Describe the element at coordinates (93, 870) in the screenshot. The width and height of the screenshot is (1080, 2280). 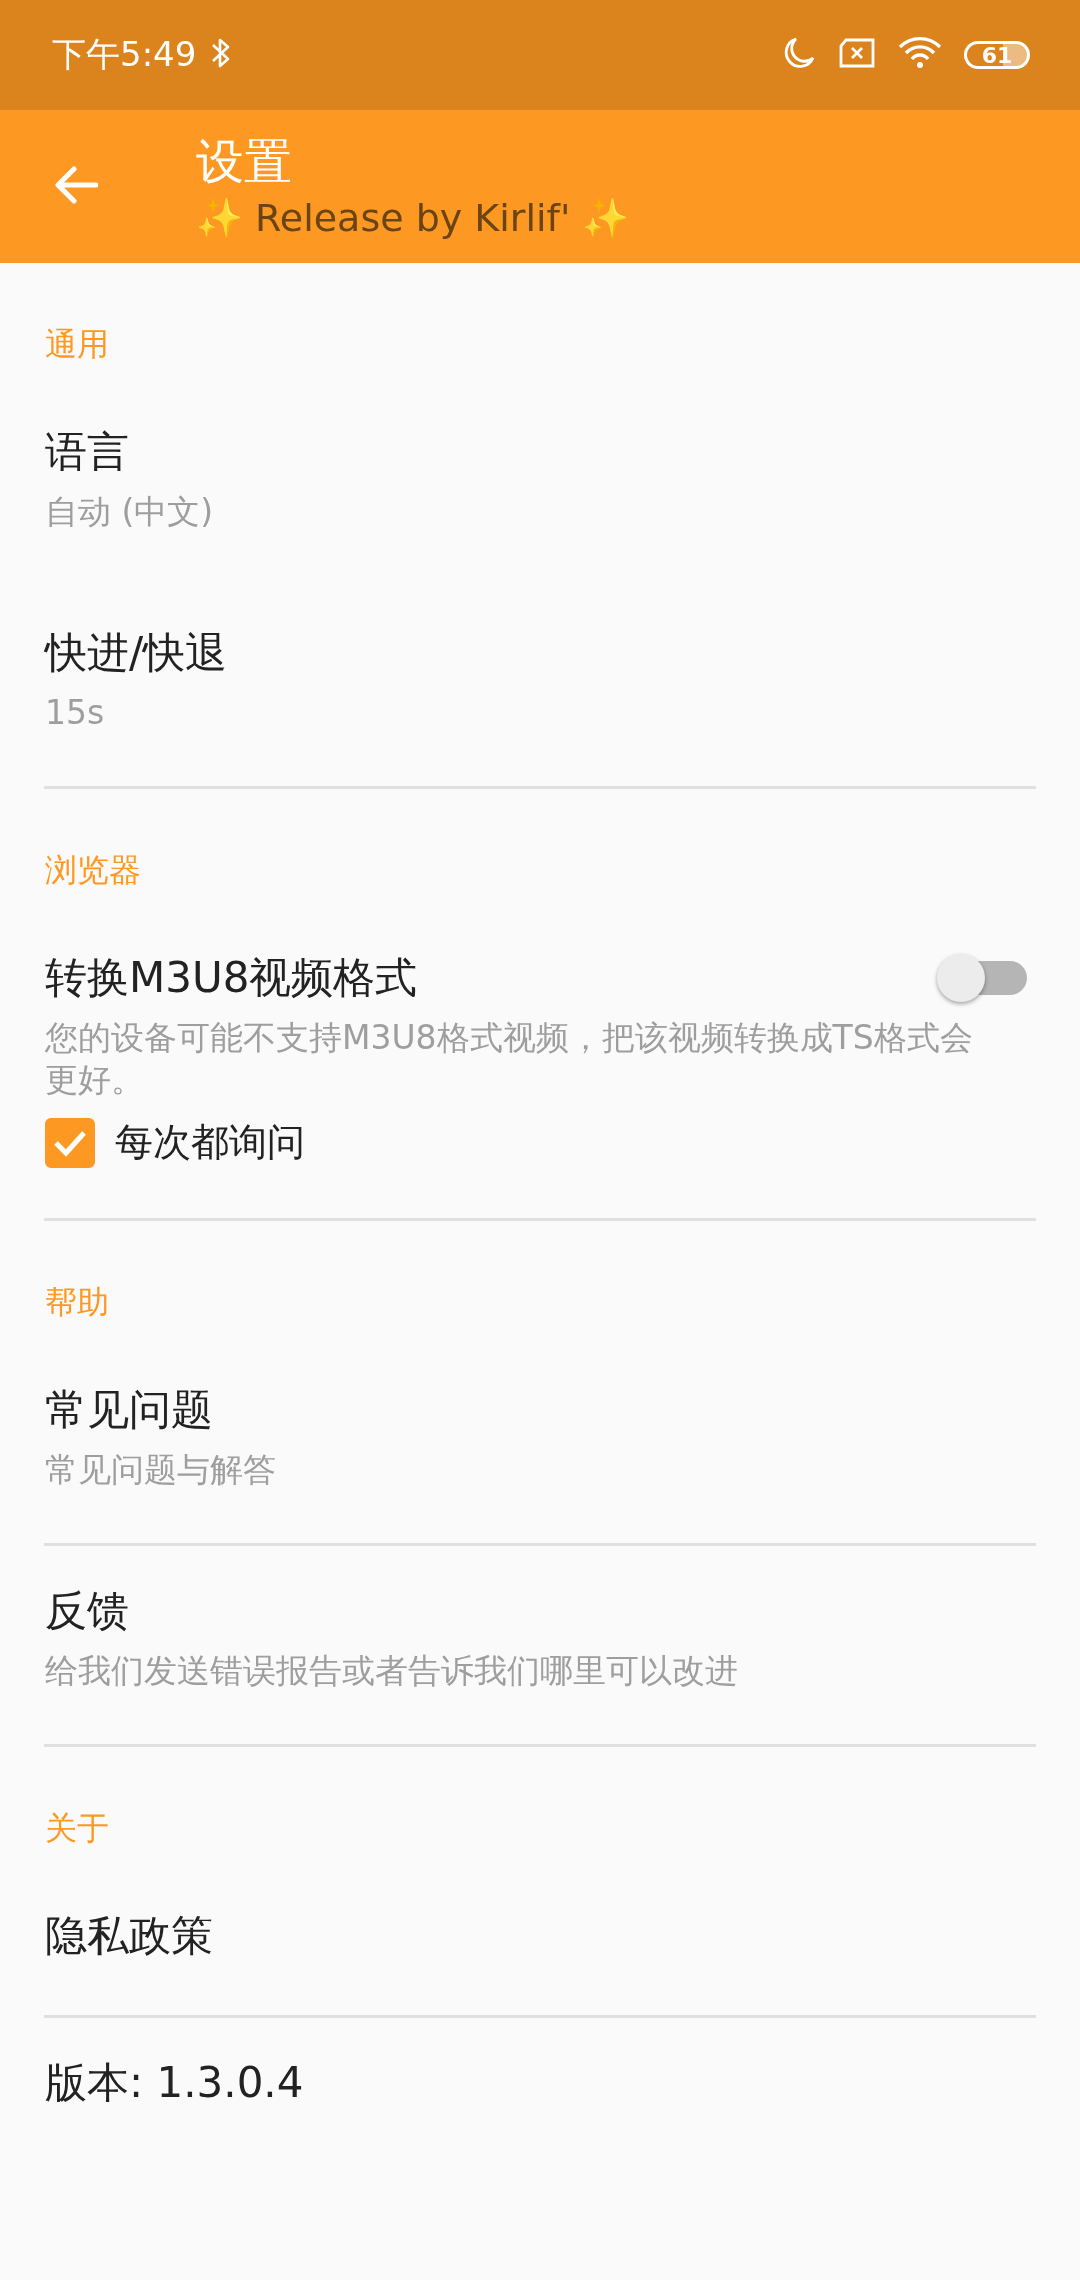
I see `section-header: 浏览器` at that location.